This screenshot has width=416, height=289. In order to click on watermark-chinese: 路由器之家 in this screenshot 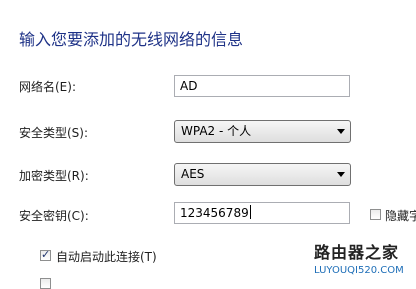, I will do `click(357, 252)`.